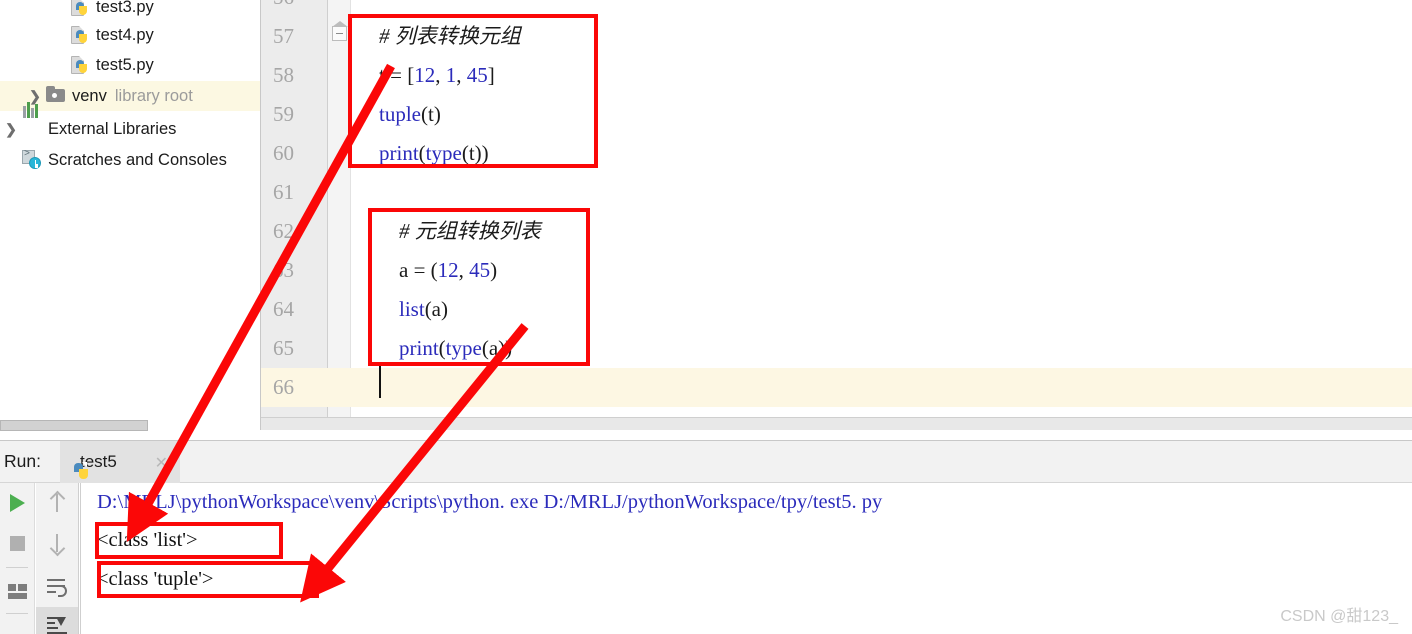 Image resolution: width=1412 pixels, height=634 pixels. I want to click on run-tab-bar: Run: test5 ✕, so click(706, 462).